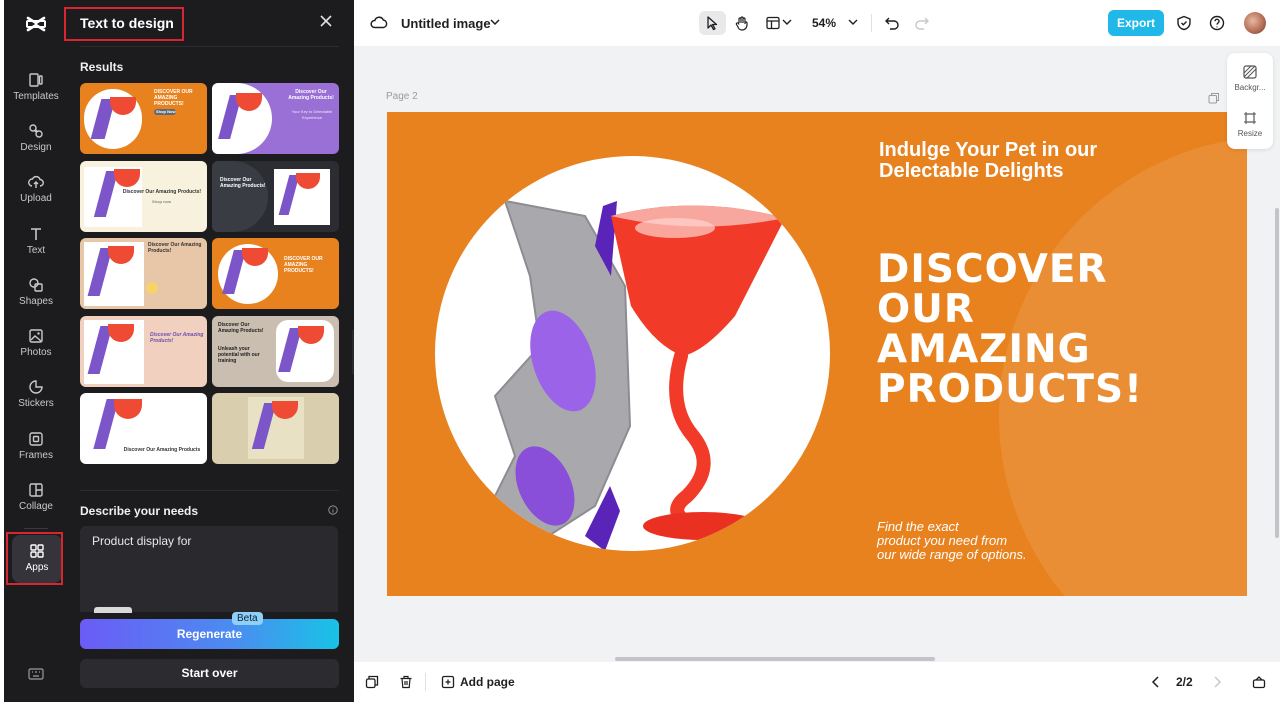  I want to click on sidebar-item-label: Photos, so click(36, 352).